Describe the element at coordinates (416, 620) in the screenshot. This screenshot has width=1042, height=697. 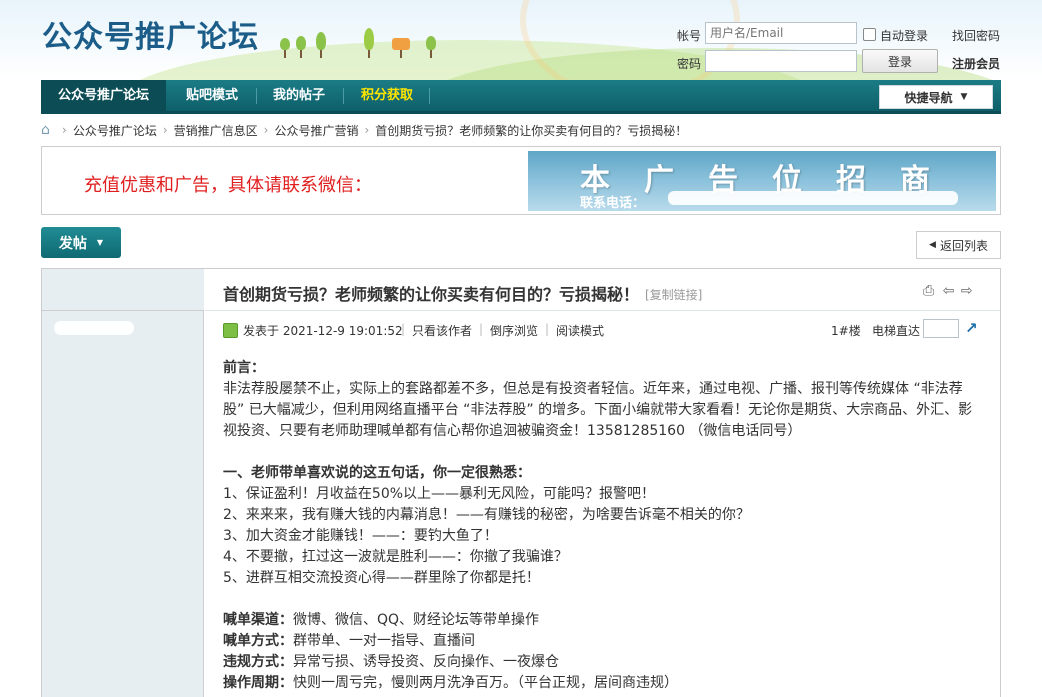
I see `fact-value: 微博、微信、QQ、财经论坛等带单操作` at that location.